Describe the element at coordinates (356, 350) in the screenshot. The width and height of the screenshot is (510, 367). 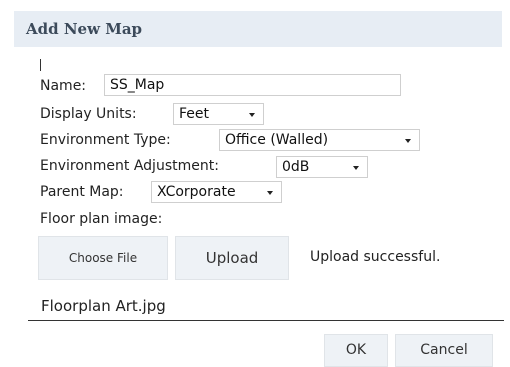
I see `ok-button: OK` at that location.